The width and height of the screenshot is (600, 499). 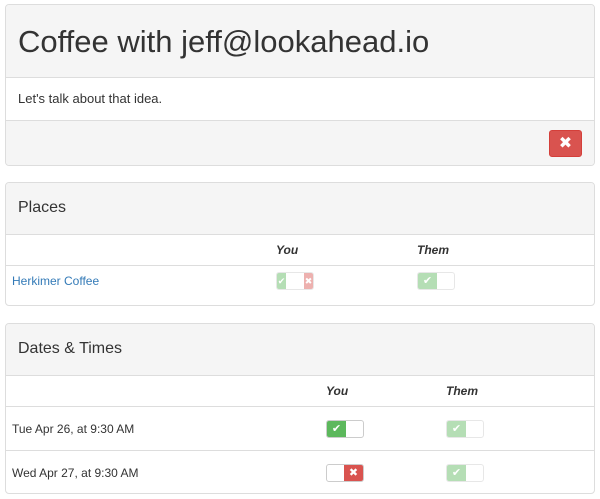 I want to click on dates-header: Dates & Times, so click(x=300, y=350).